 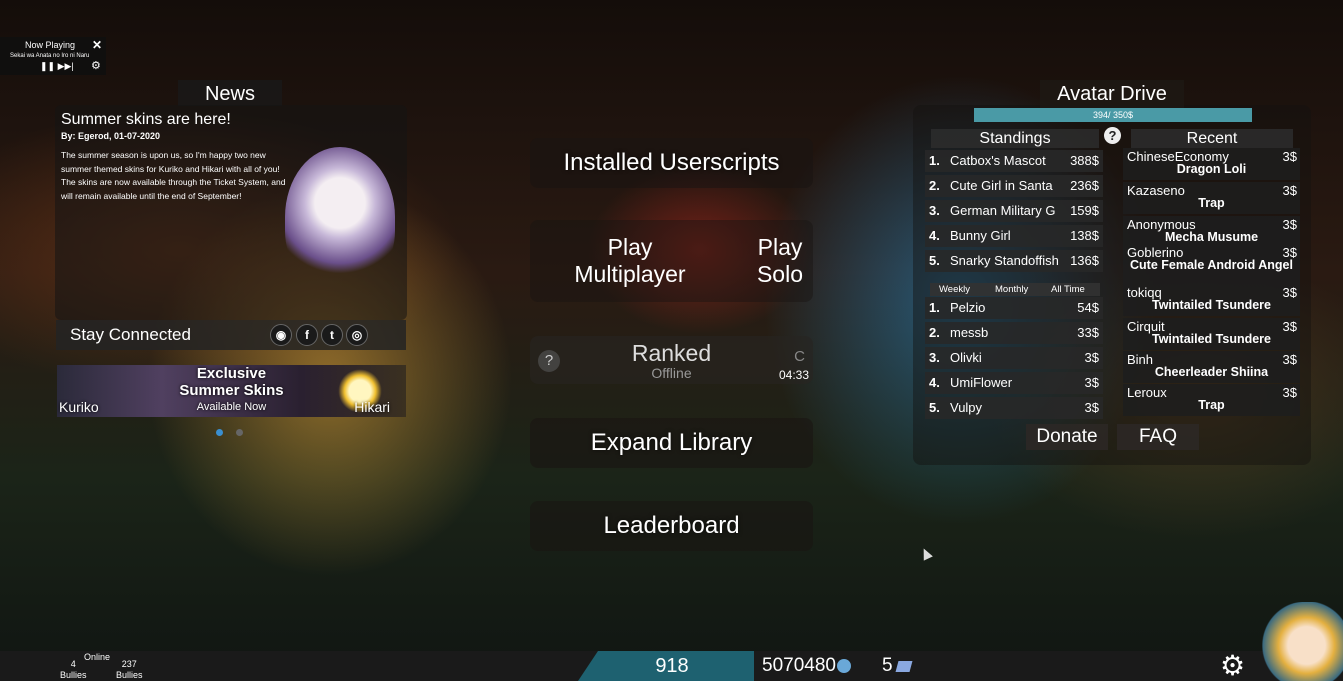 I want to click on play-panel: Play Multiplayer Play Solo, so click(x=671, y=261).